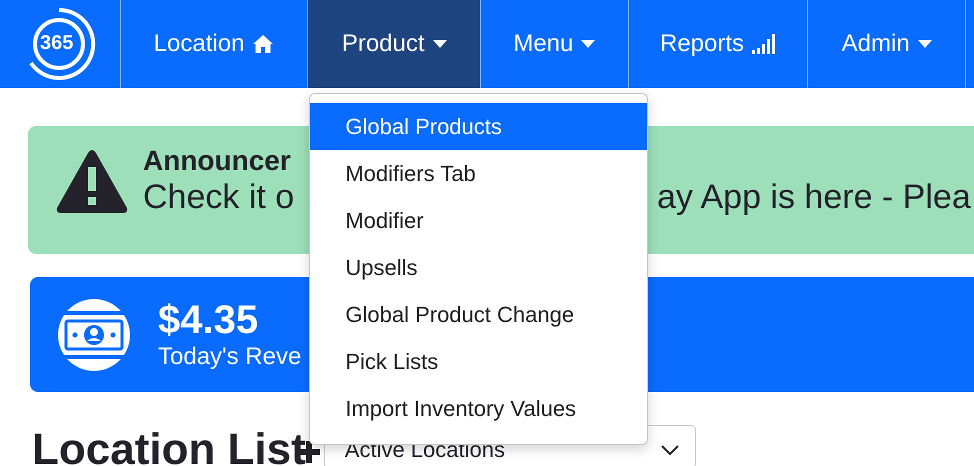 The width and height of the screenshot is (974, 466). I want to click on menu-item: Upsells, so click(479, 267).